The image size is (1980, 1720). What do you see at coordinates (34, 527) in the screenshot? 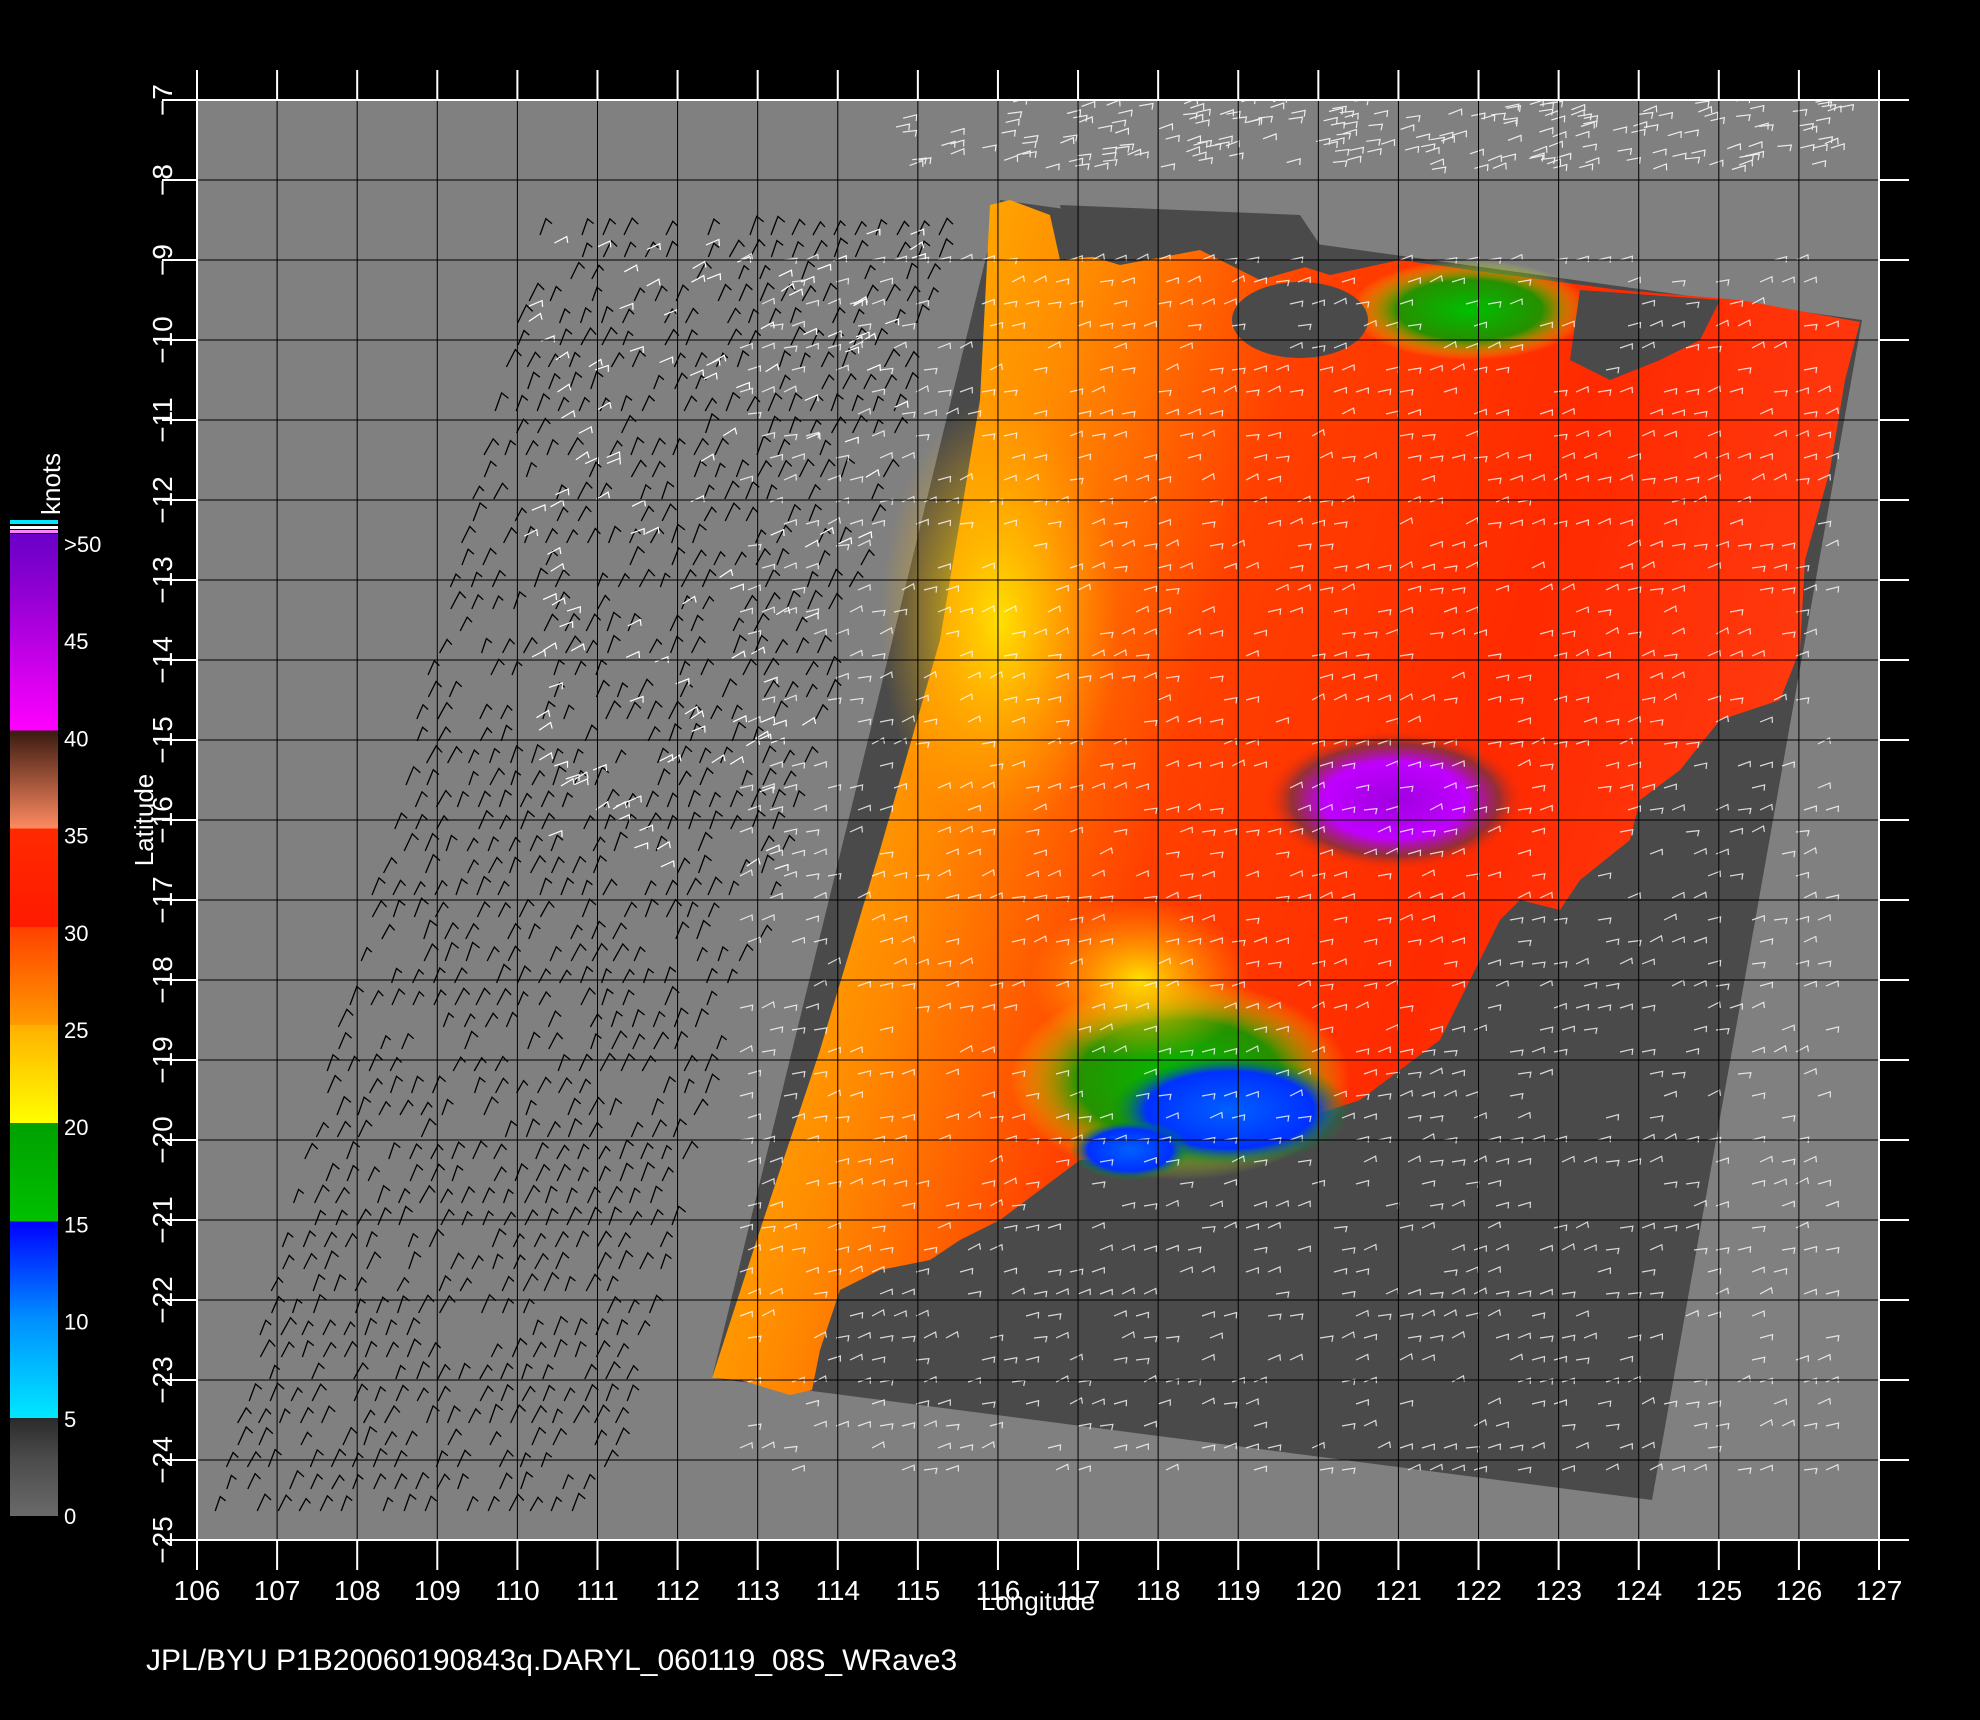
I see `colorbar-top-stripe2` at bounding box center [34, 527].